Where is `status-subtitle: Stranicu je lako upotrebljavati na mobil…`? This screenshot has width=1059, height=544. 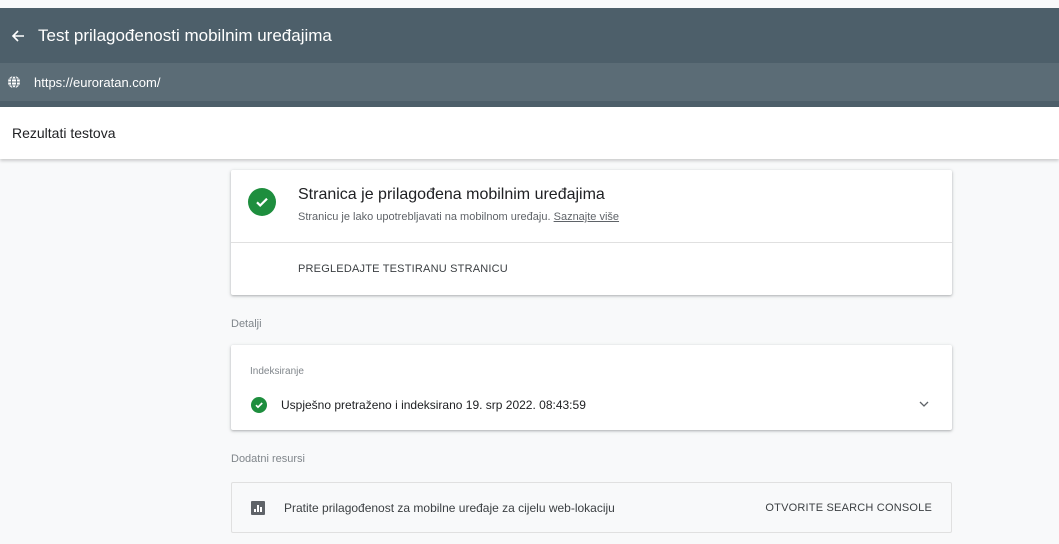 status-subtitle: Stranicu je lako upotrebljavati na mobil… is located at coordinates (458, 217).